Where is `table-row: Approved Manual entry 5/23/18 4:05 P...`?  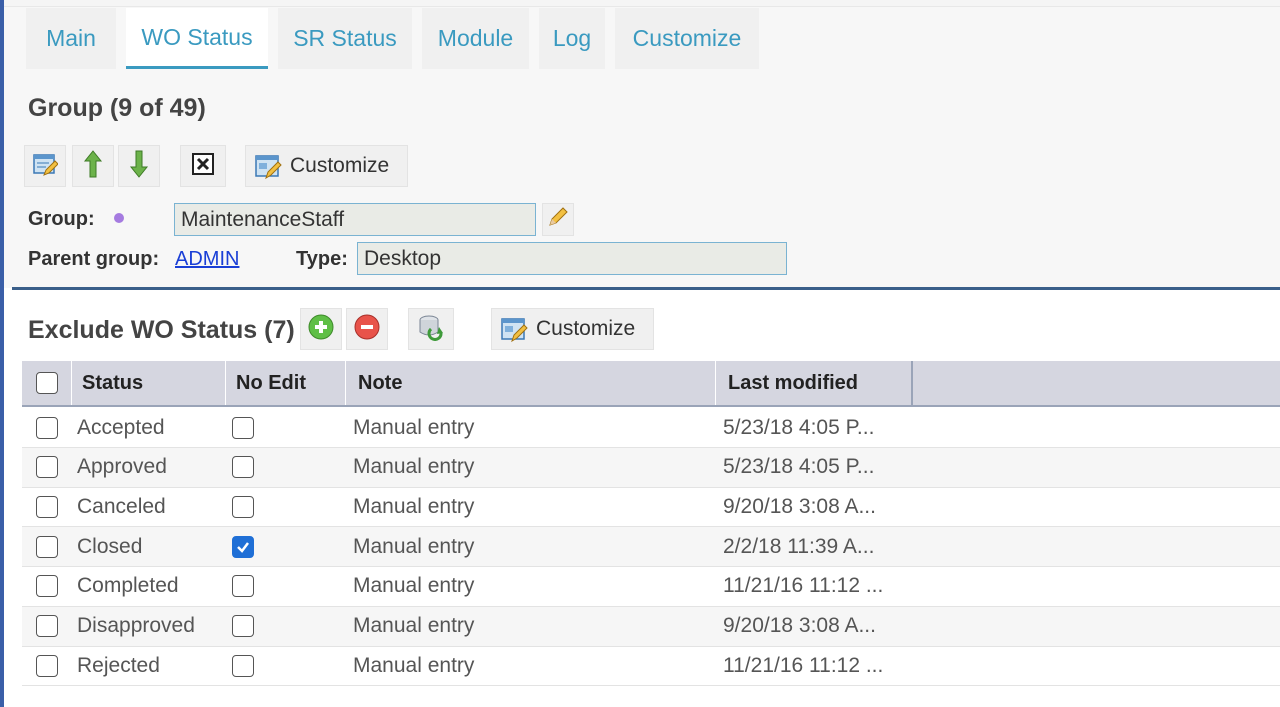
table-row: Approved Manual entry 5/23/18 4:05 P... is located at coordinates (651, 467).